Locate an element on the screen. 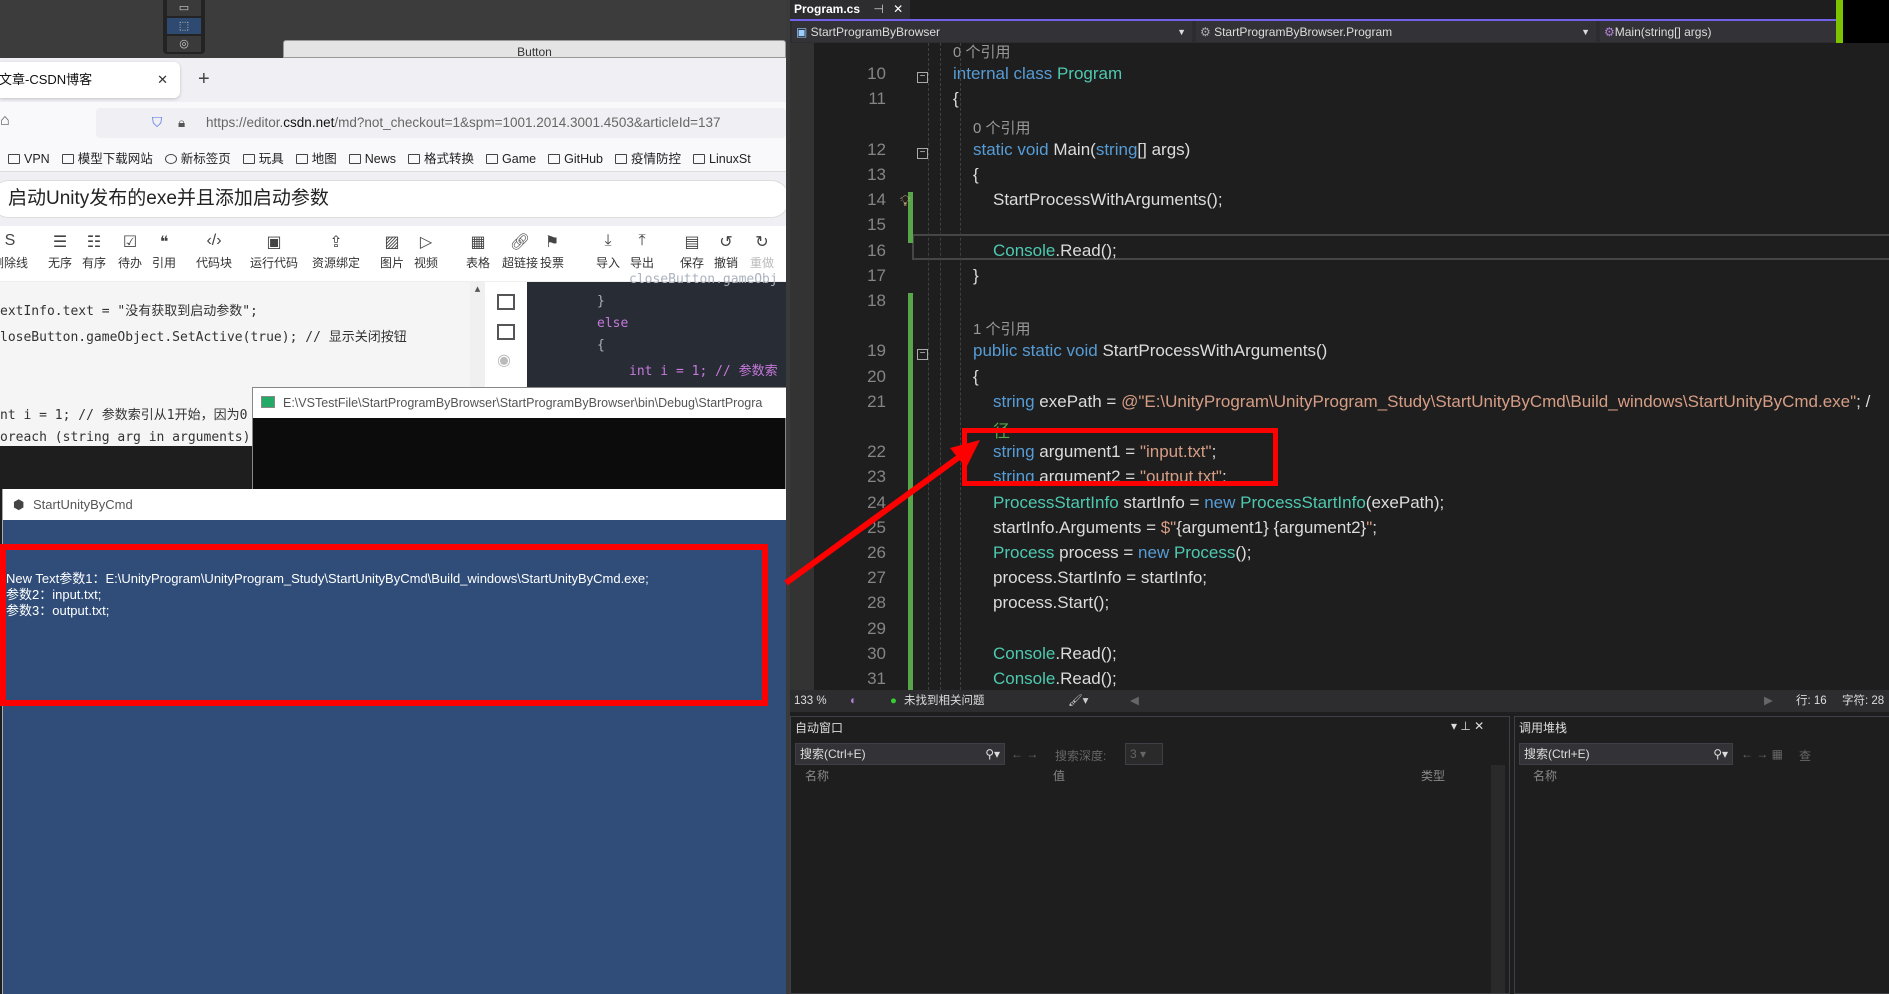 The width and height of the screenshot is (1889, 994). autos-scrollbar is located at coordinates (1498, 879).